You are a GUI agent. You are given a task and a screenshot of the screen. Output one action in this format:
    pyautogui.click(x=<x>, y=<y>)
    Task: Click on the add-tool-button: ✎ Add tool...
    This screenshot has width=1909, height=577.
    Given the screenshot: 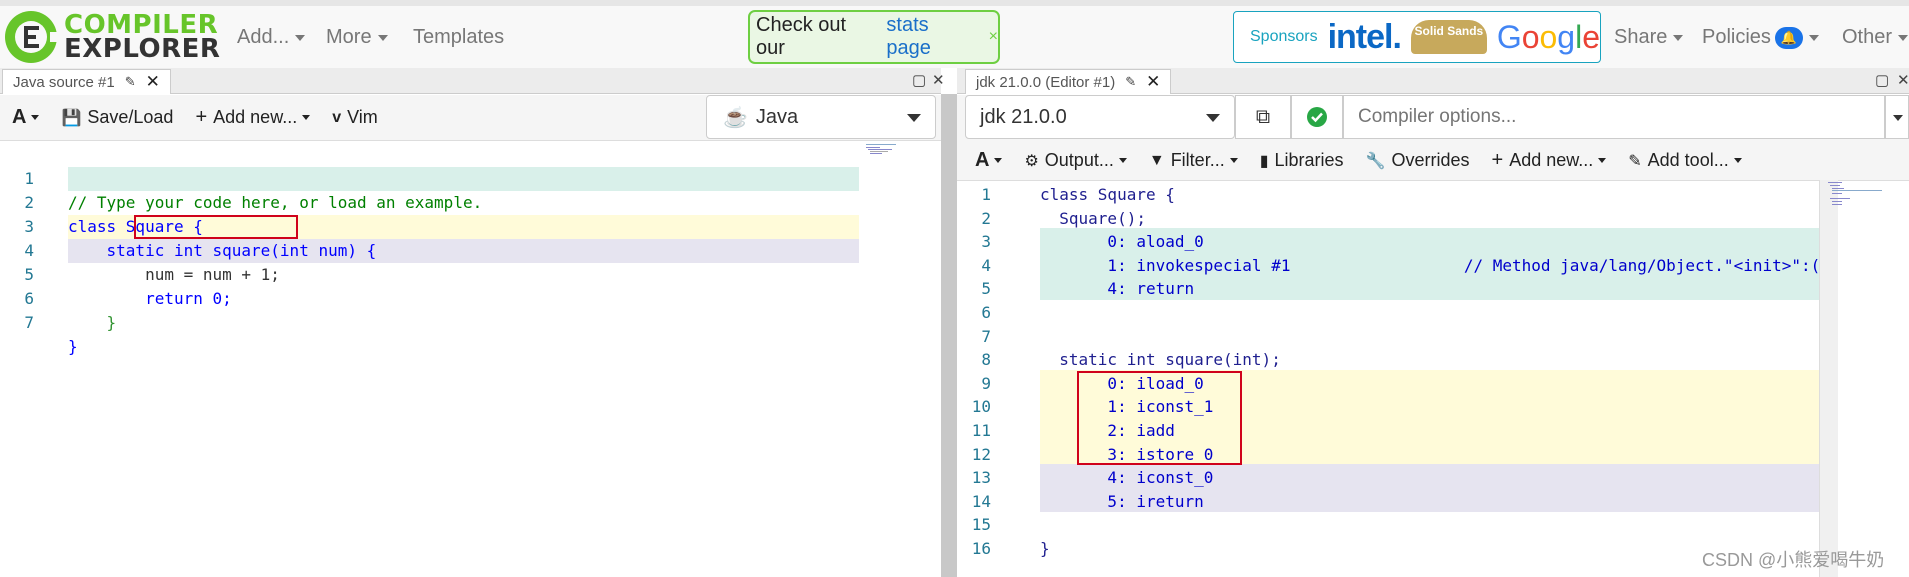 What is the action you would take?
    pyautogui.click(x=1685, y=160)
    